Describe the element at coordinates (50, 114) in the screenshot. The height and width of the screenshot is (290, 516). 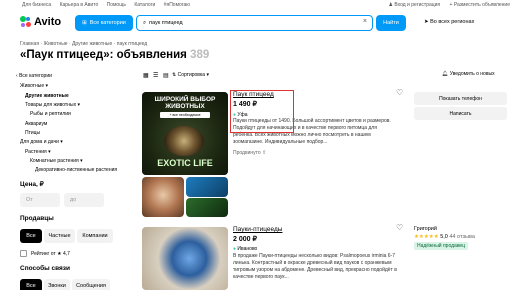
I see `sidebar-item-fish-reptiles: Рыбы и рептилии` at that location.